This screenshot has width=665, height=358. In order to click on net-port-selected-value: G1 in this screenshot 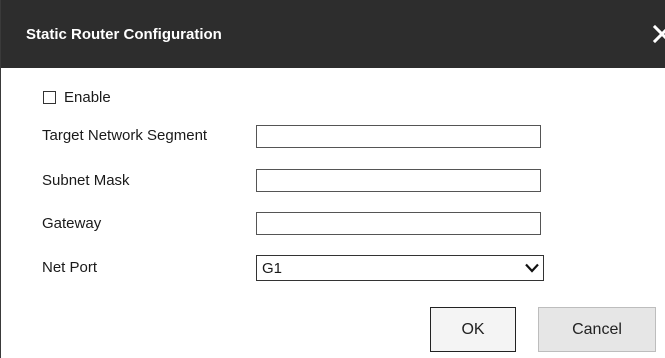, I will do `click(272, 268)`.